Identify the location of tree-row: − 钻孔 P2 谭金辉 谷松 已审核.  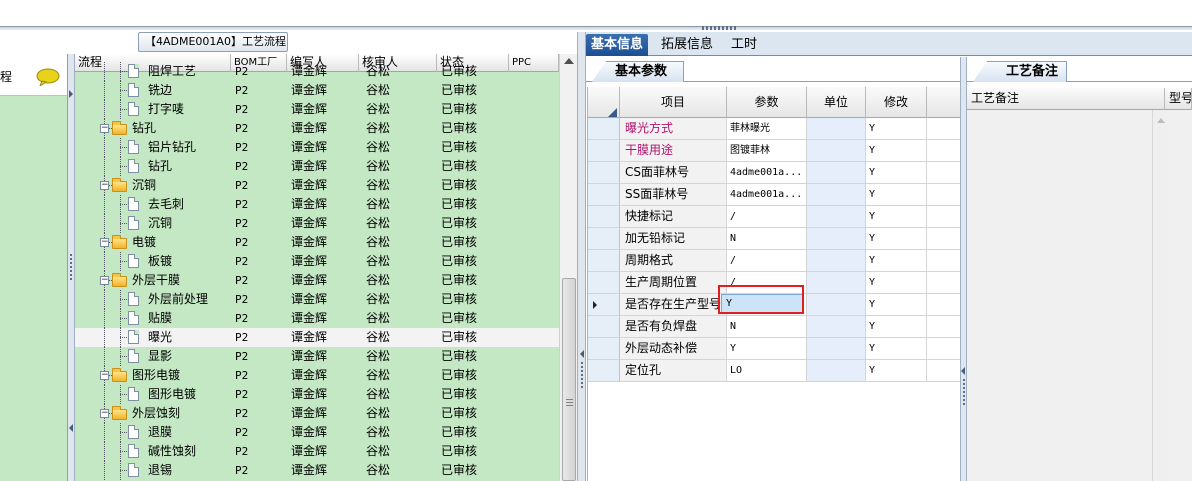
(317, 128).